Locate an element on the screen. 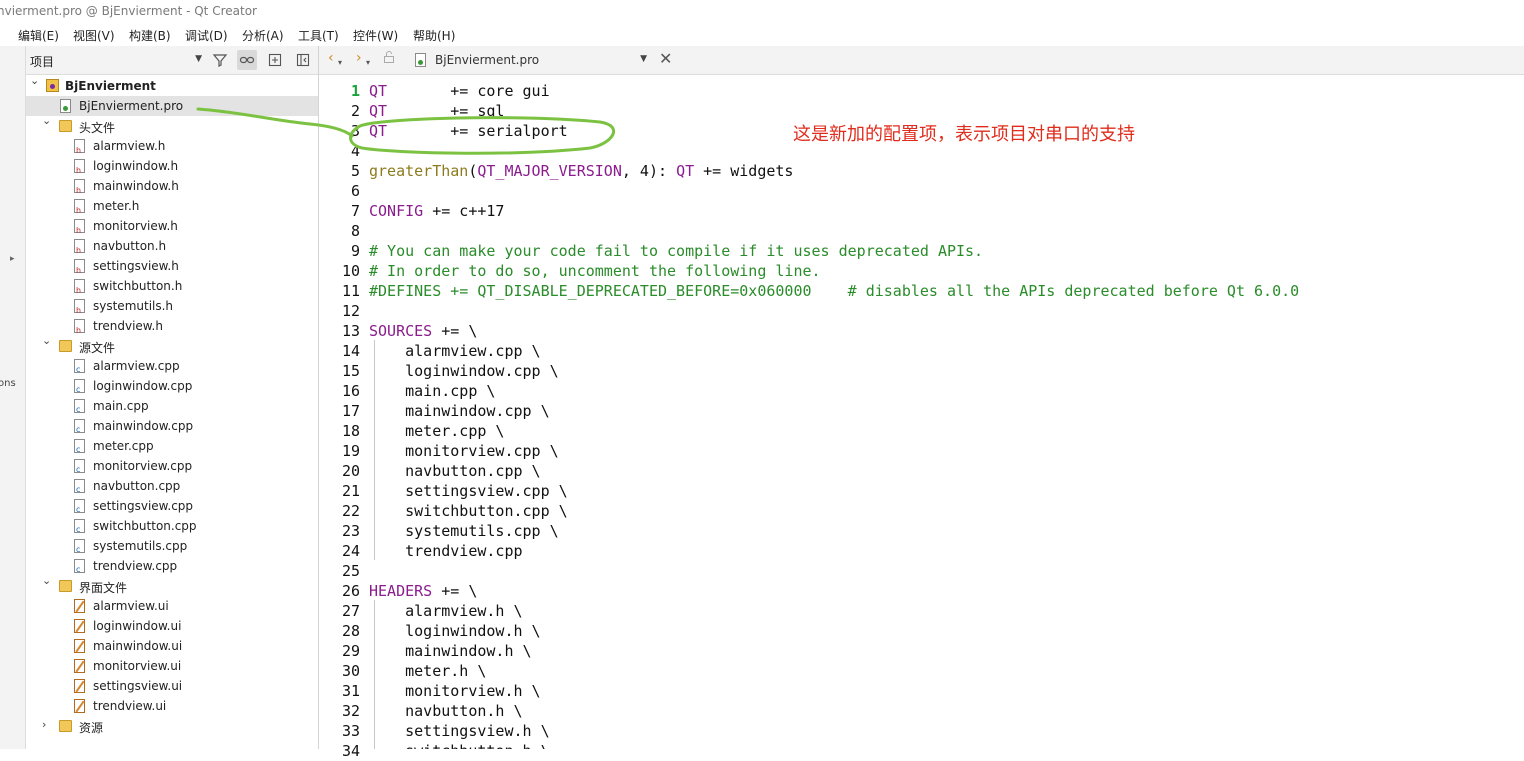 This screenshot has height=761, width=1524. code-line: systemutils.cpp \ is located at coordinates (464, 531).